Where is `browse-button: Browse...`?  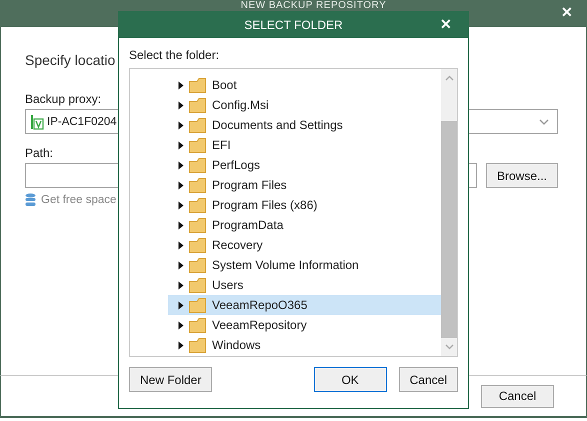
browse-button: Browse... is located at coordinates (522, 175).